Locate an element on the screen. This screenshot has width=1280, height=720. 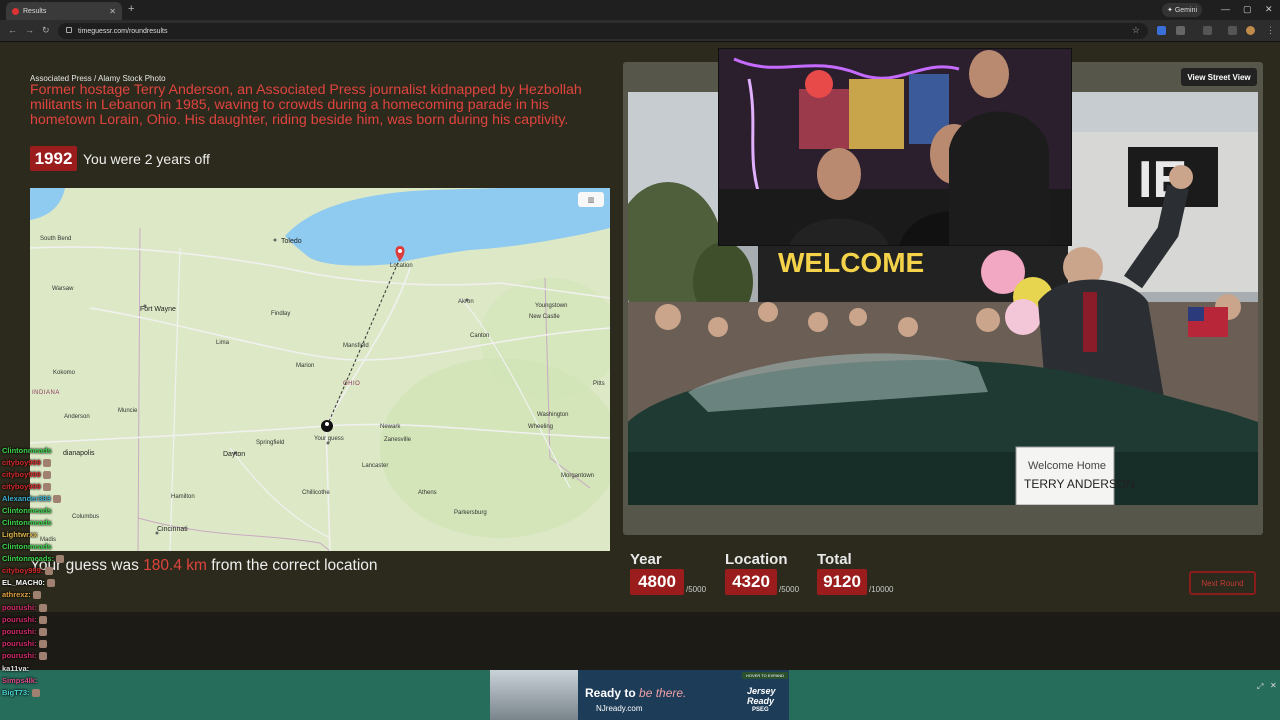
map-label: Morgantown is located at coordinates (578, 476).